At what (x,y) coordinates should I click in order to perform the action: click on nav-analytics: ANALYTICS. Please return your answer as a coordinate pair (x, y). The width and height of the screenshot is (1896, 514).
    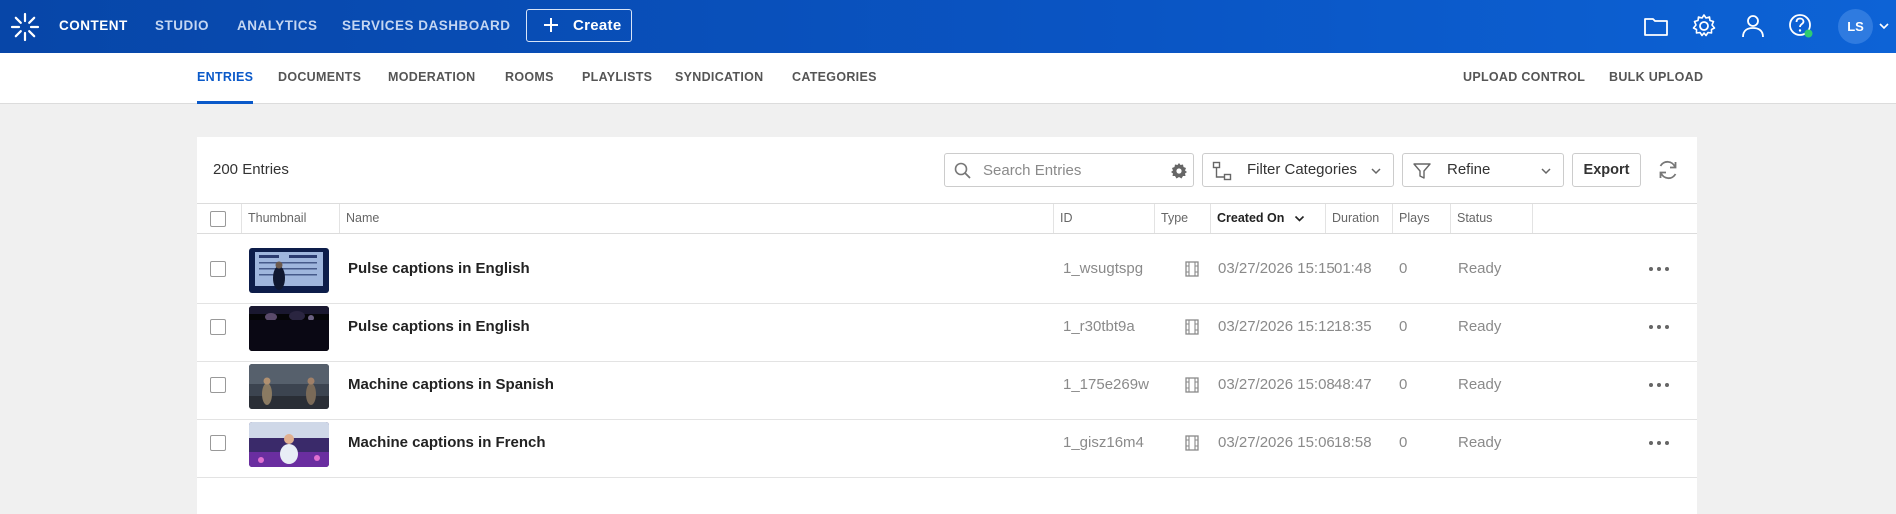
    Looking at the image, I should click on (277, 26).